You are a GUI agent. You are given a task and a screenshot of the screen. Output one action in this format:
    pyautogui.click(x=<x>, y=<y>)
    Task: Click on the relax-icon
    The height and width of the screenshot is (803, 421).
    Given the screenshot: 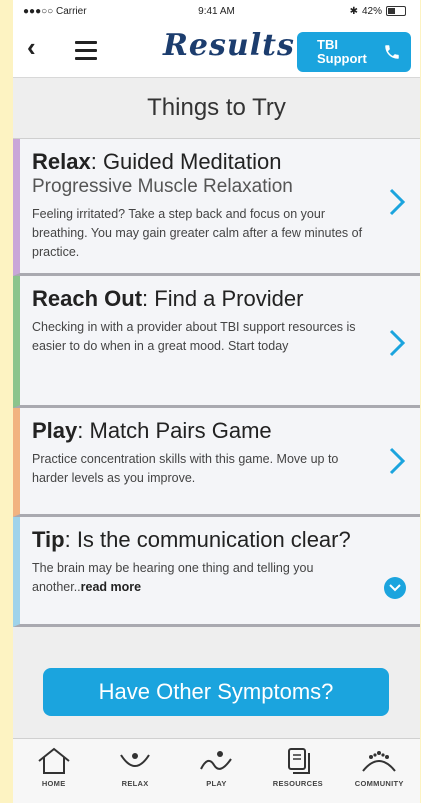 What is the action you would take?
    pyautogui.click(x=135, y=760)
    